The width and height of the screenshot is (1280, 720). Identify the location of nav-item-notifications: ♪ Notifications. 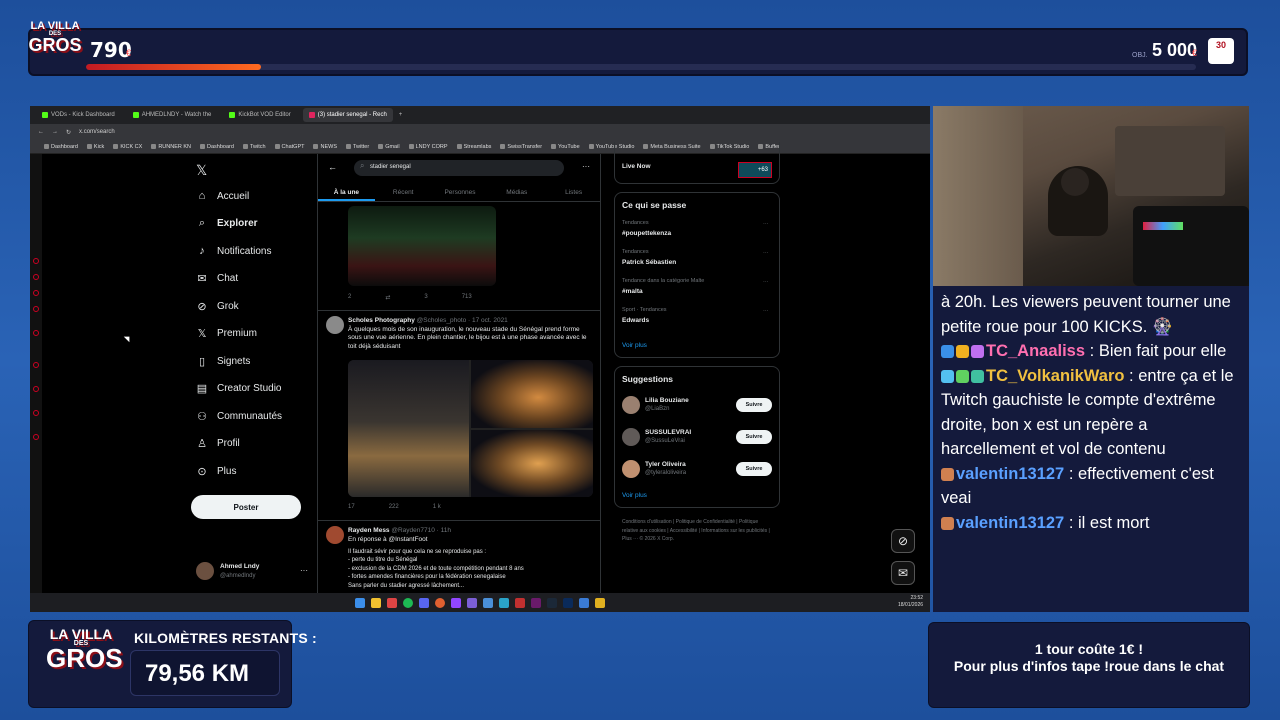
(233, 251).